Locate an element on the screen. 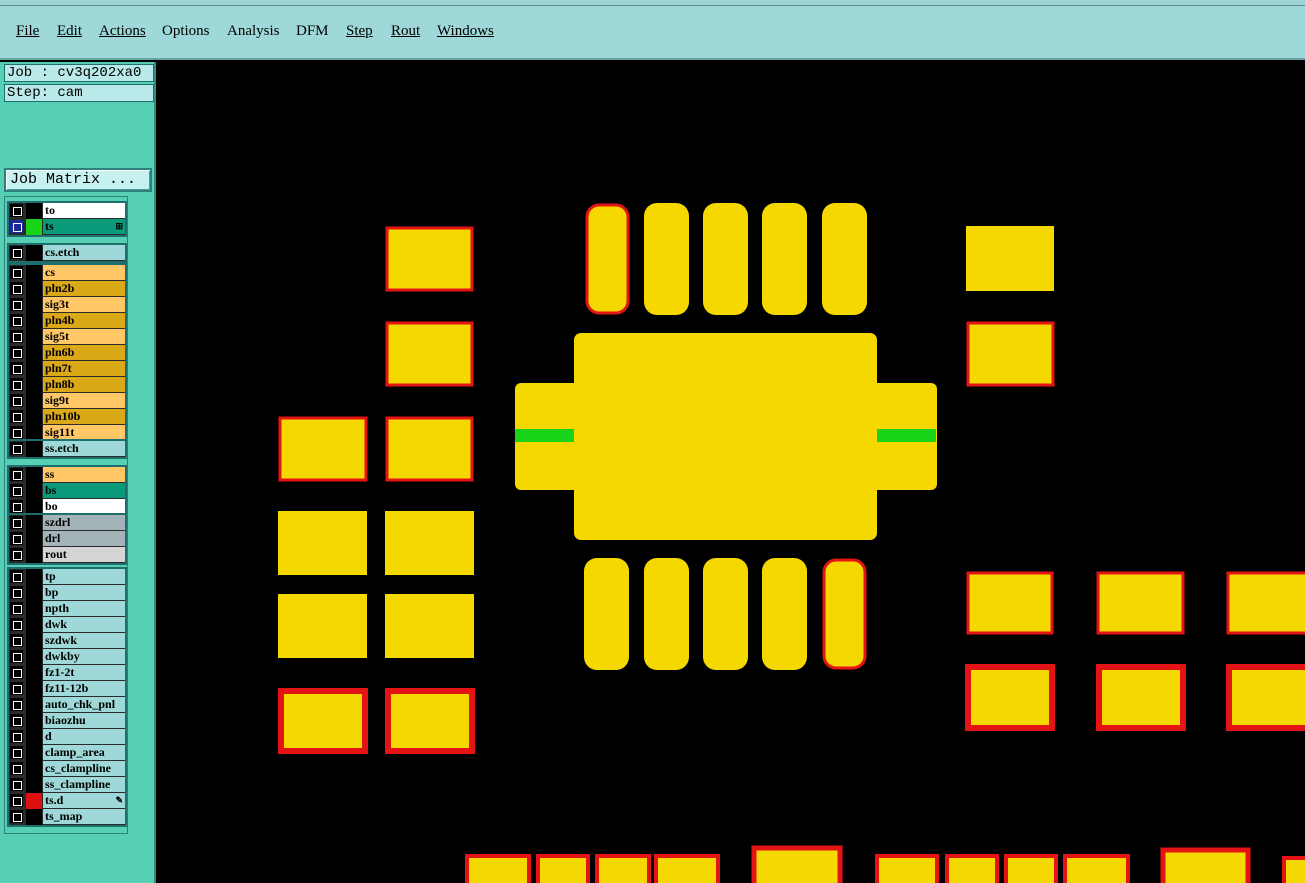  layer-row-dwkby: dwkby is located at coordinates (67, 657).